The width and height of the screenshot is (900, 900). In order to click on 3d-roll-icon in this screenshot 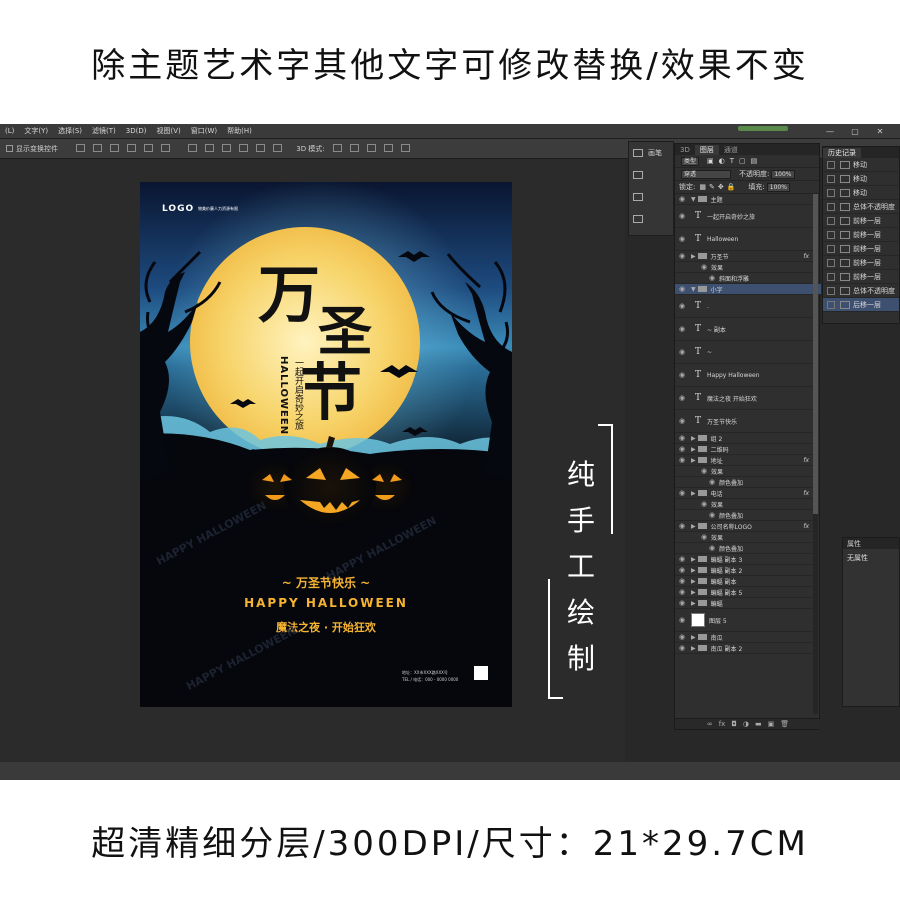, I will do `click(354, 147)`.